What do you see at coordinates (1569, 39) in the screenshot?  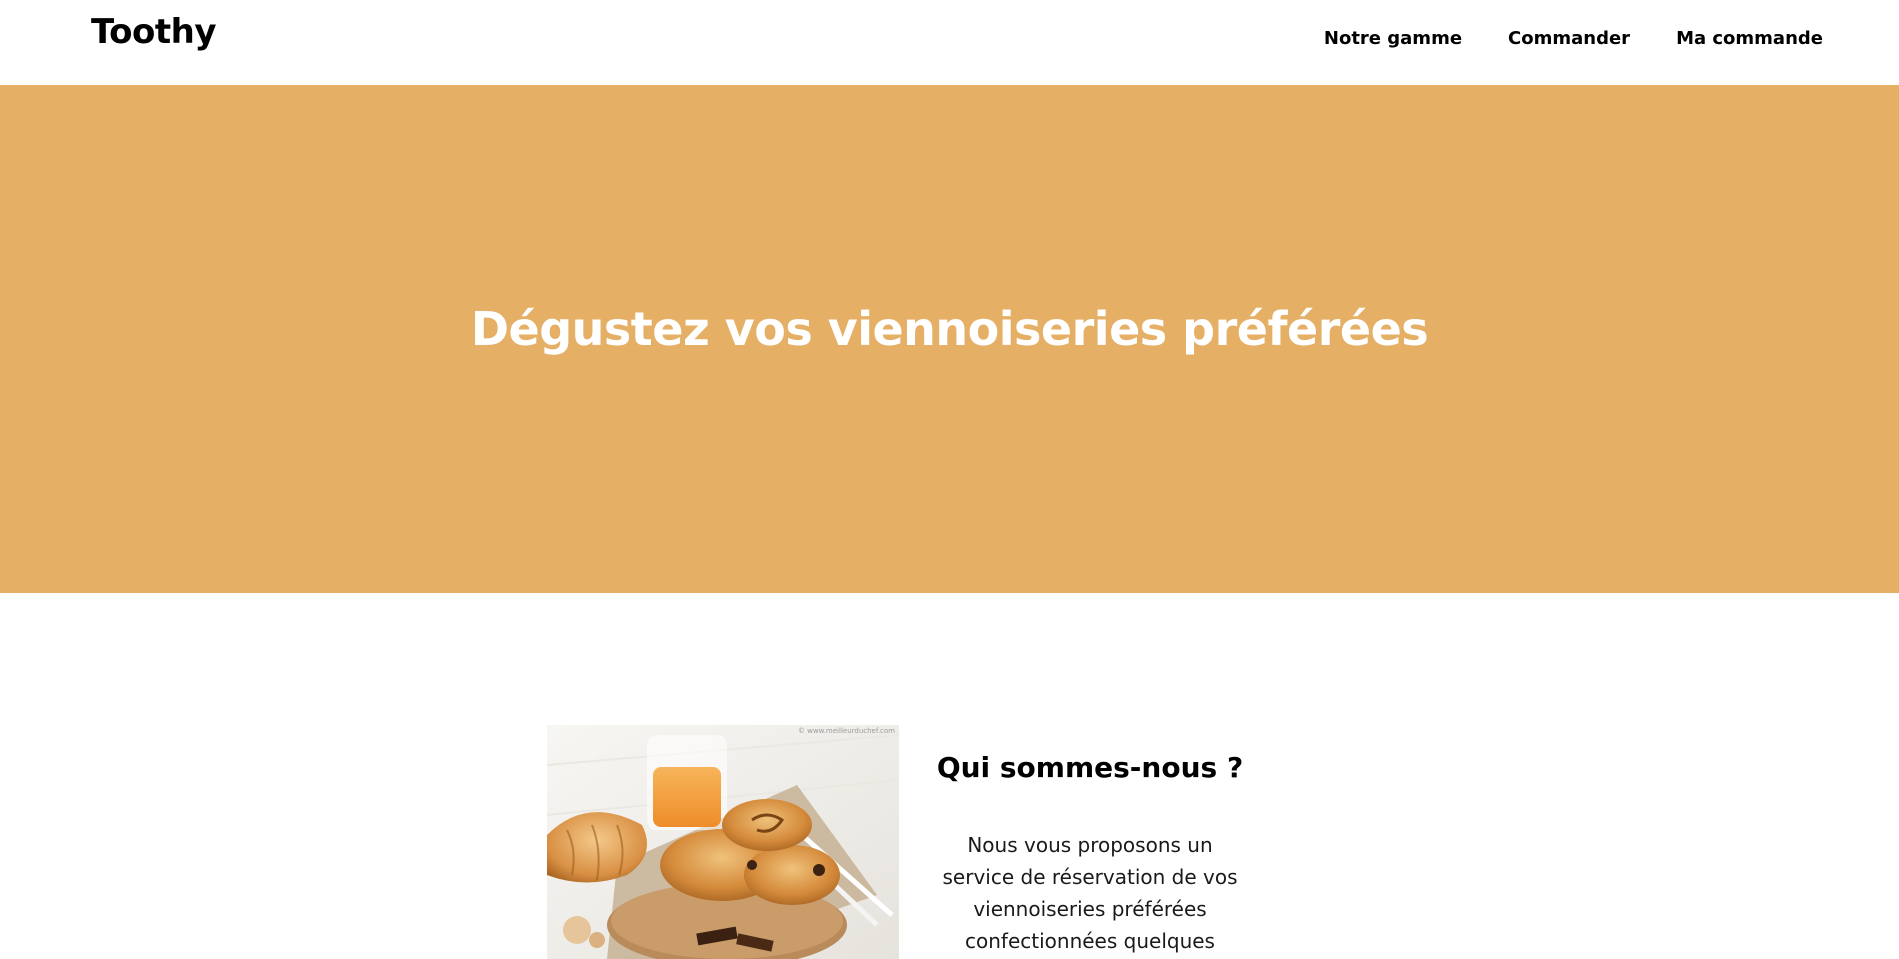 I see `nav-item-commander: Commander` at bounding box center [1569, 39].